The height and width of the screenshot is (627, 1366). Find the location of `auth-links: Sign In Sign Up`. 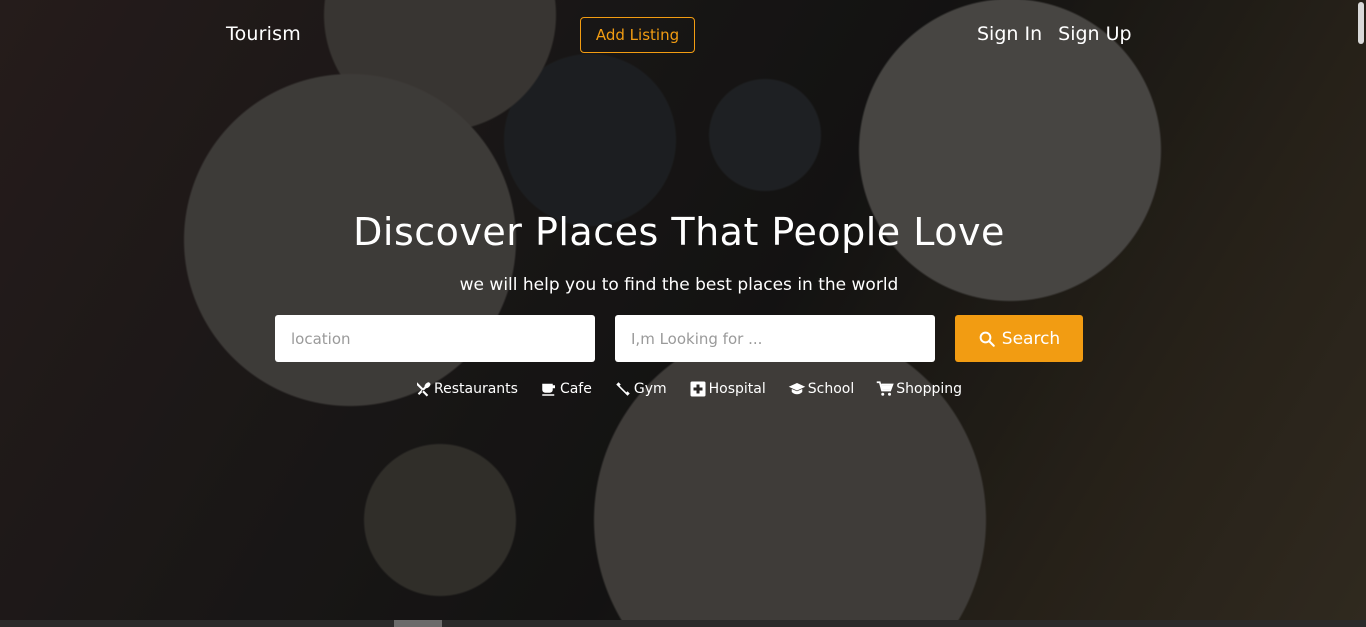

auth-links: Sign In Sign Up is located at coordinates (1054, 34).